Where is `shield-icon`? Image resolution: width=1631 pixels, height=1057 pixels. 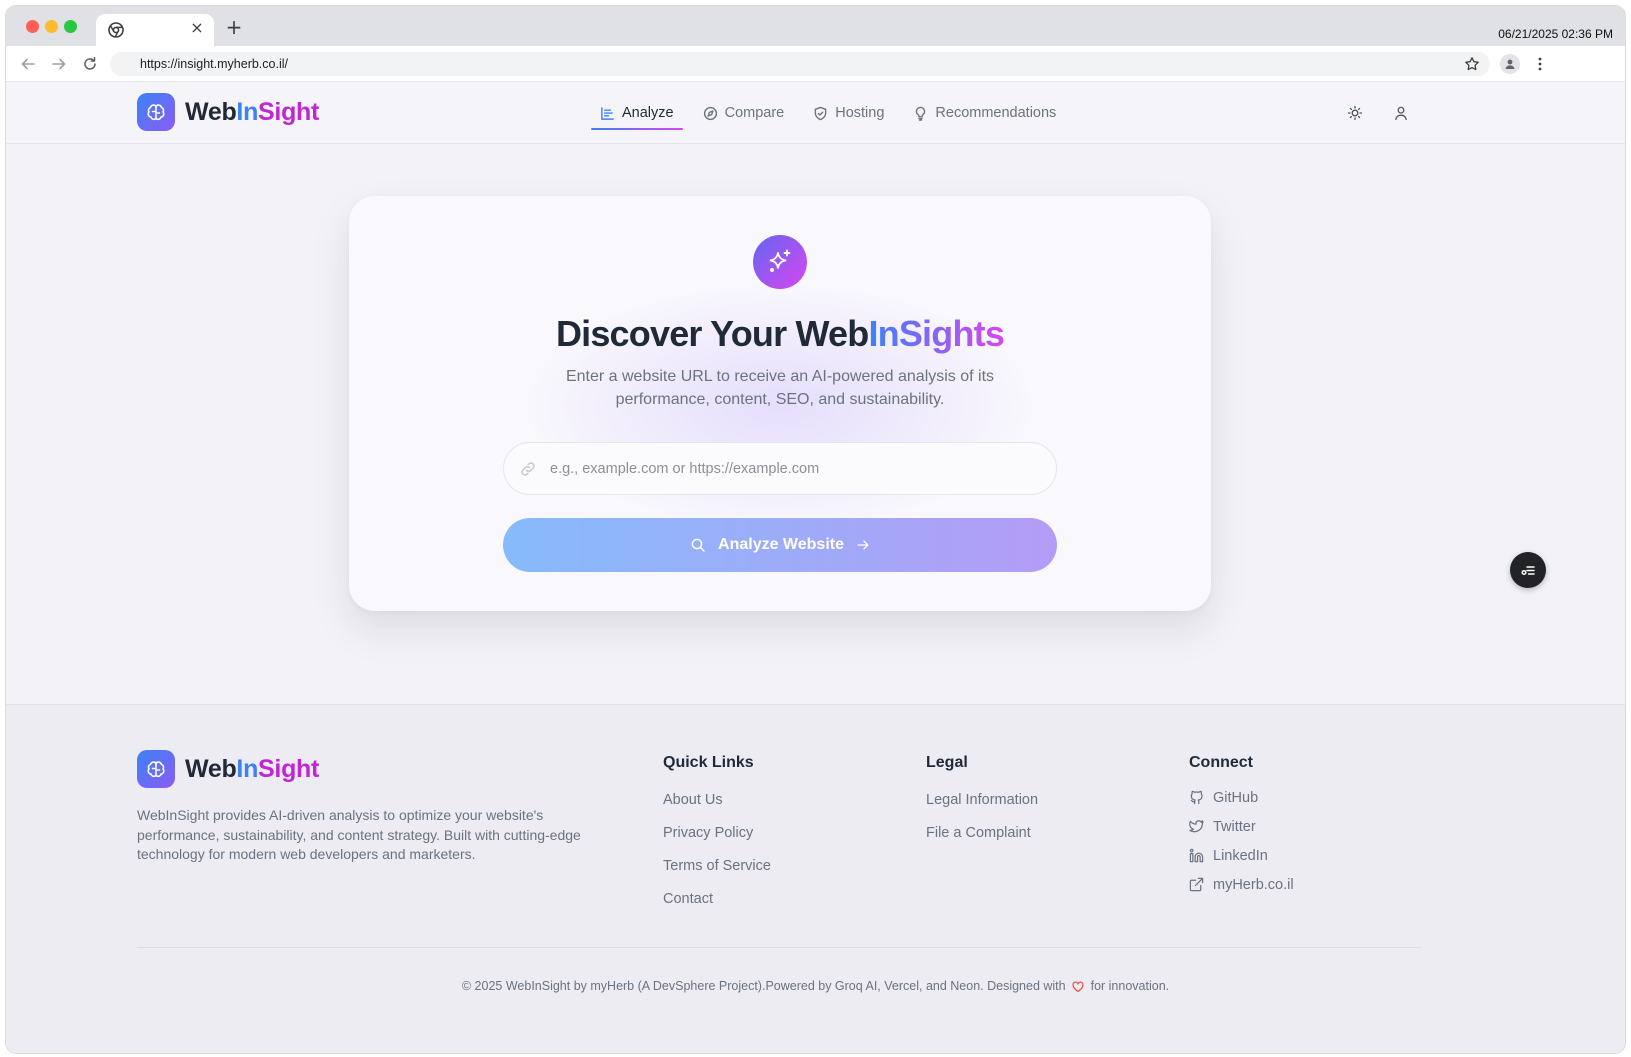 shield-icon is located at coordinates (820, 113).